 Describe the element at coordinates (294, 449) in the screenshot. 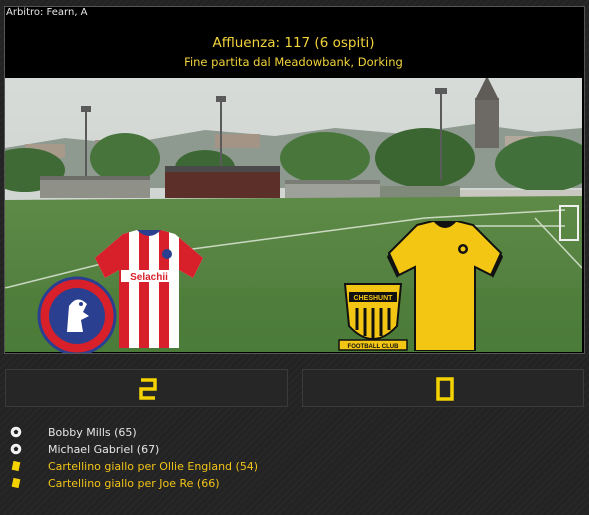

I see `goal-event: Michael Gabriel (67)` at that location.